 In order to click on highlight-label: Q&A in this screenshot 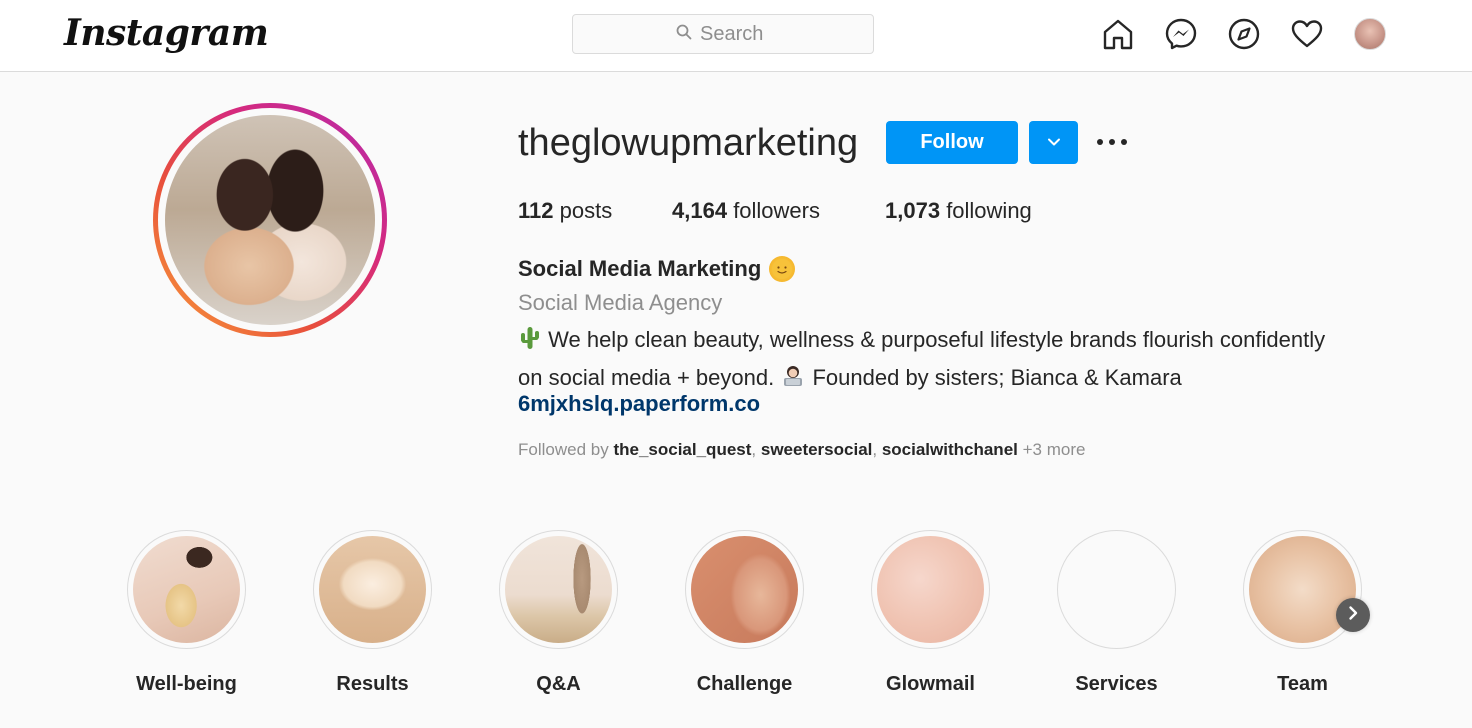, I will do `click(558, 684)`.